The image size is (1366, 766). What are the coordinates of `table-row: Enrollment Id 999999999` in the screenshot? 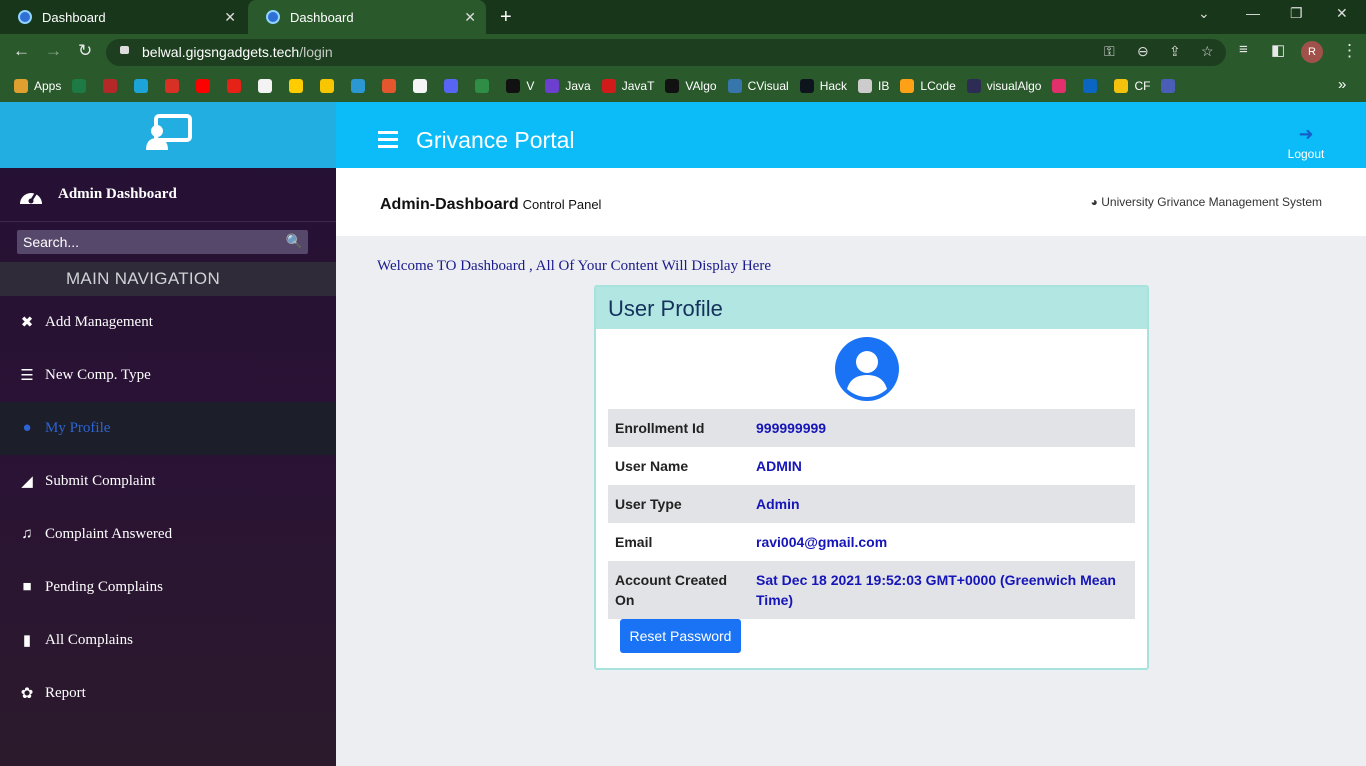 It's located at (871, 428).